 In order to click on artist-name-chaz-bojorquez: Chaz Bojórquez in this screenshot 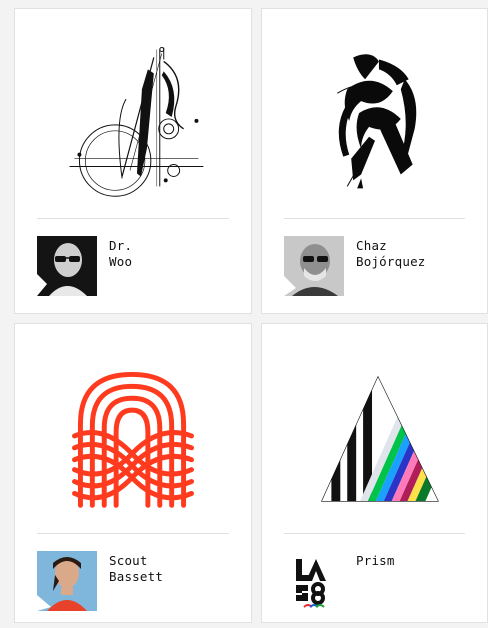, I will do `click(391, 254)`.